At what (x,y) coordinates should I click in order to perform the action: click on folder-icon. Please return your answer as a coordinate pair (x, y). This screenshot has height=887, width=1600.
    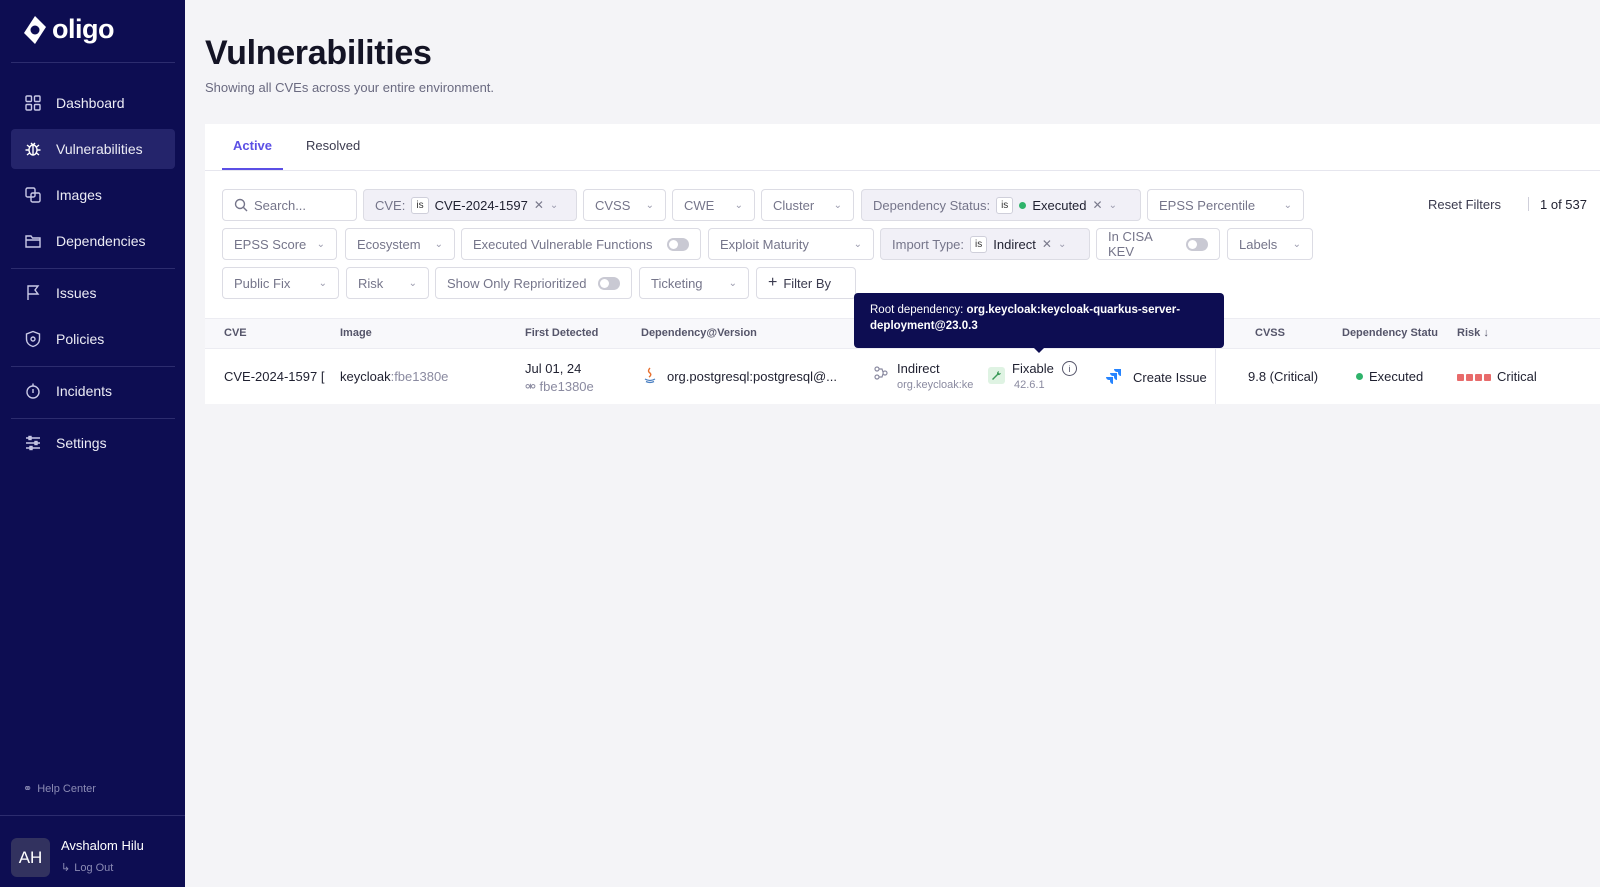
    Looking at the image, I should click on (33, 241).